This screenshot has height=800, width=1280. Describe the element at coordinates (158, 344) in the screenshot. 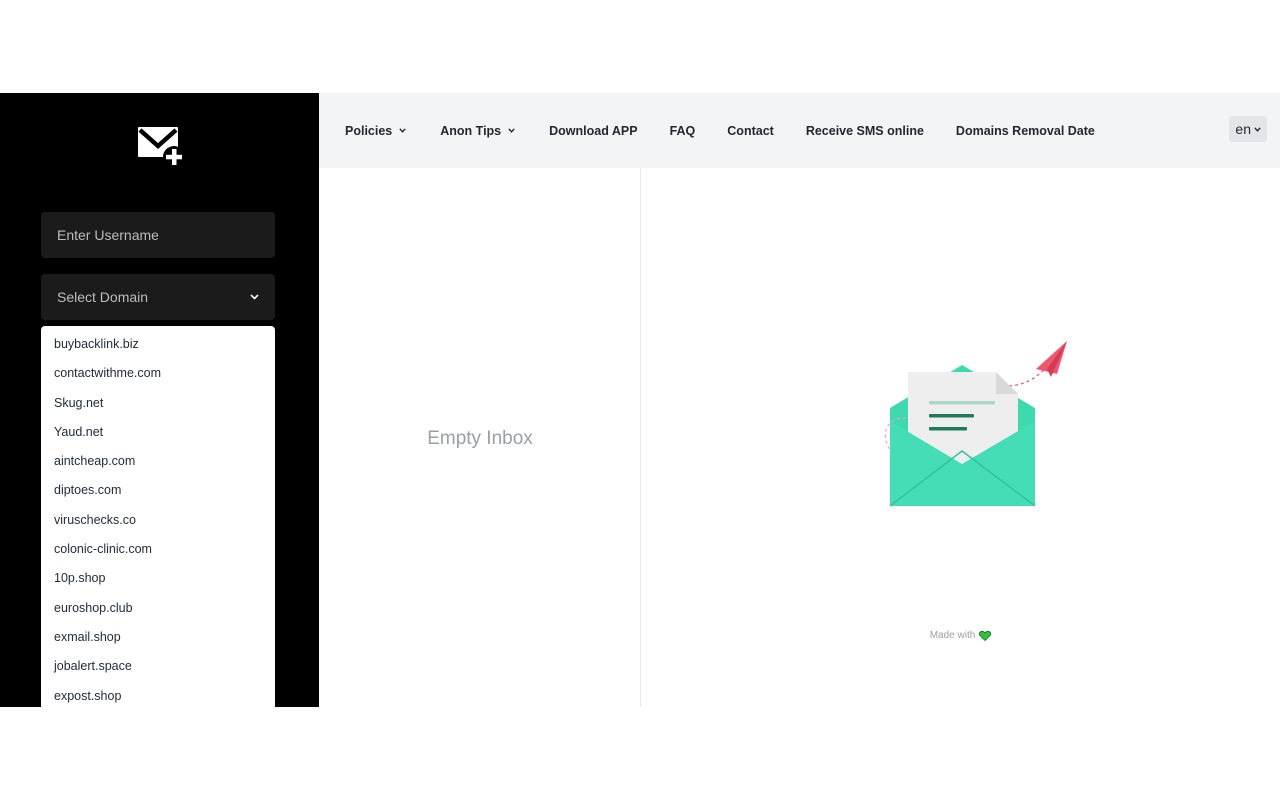

I see `domain-option: buybacklink.biz` at that location.